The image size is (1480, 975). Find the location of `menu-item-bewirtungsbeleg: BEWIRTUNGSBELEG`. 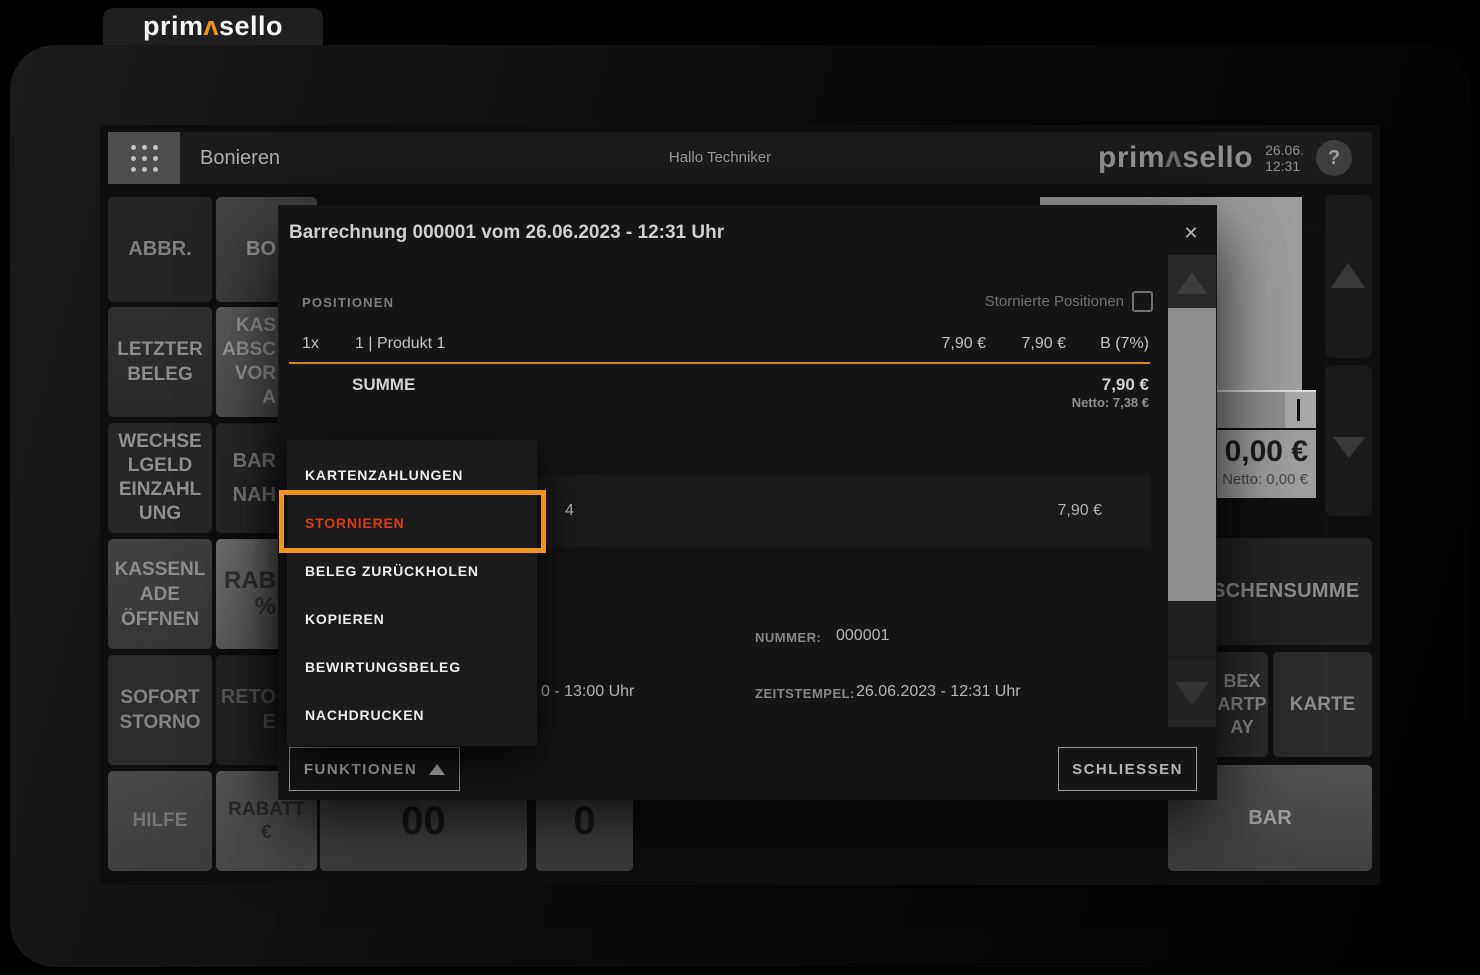

menu-item-bewirtungsbeleg: BEWIRTUNGSBELEG is located at coordinates (412, 667).